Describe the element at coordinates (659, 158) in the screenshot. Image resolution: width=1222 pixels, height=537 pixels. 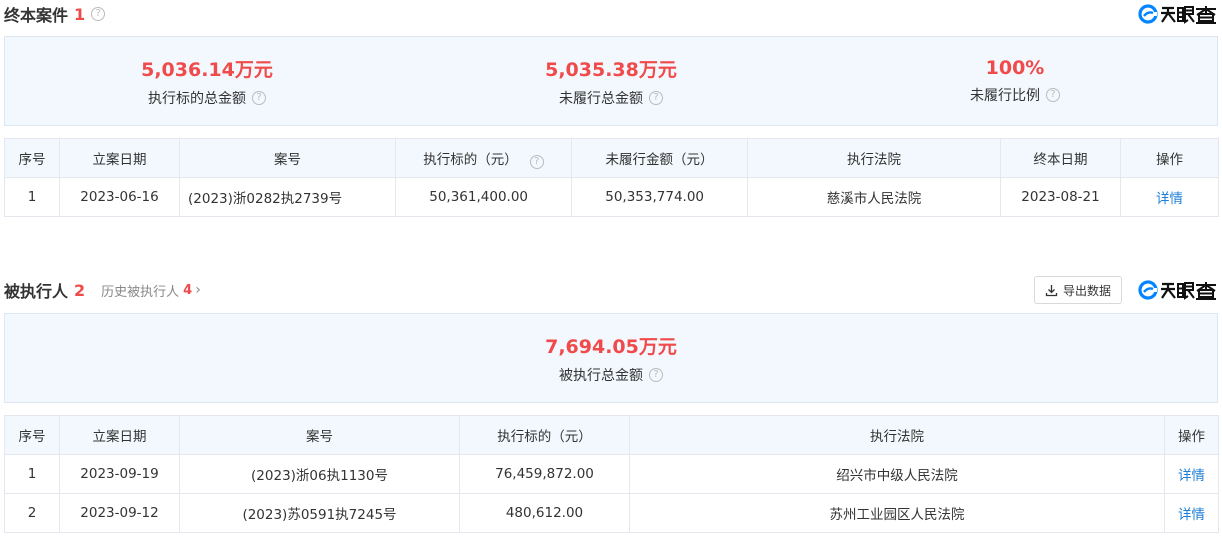
I see `col-unpaid: 未履行金额（元）` at that location.